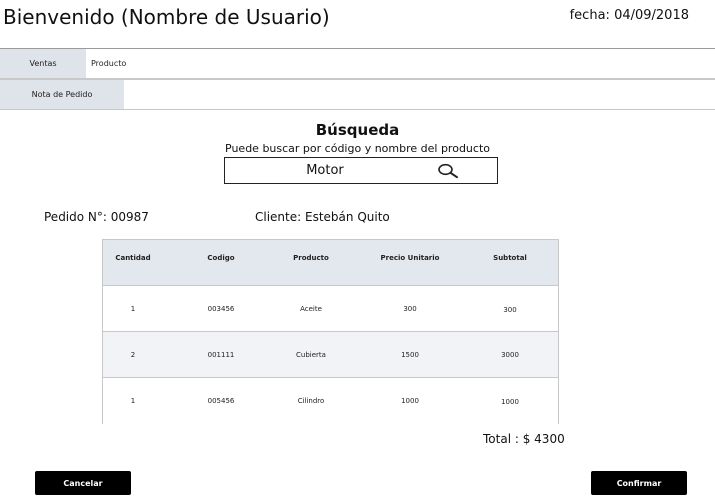 The width and height of the screenshot is (715, 500). Describe the element at coordinates (330, 401) in the screenshot. I see `table-row: 1 005456 Cilindro 1000 1000` at that location.